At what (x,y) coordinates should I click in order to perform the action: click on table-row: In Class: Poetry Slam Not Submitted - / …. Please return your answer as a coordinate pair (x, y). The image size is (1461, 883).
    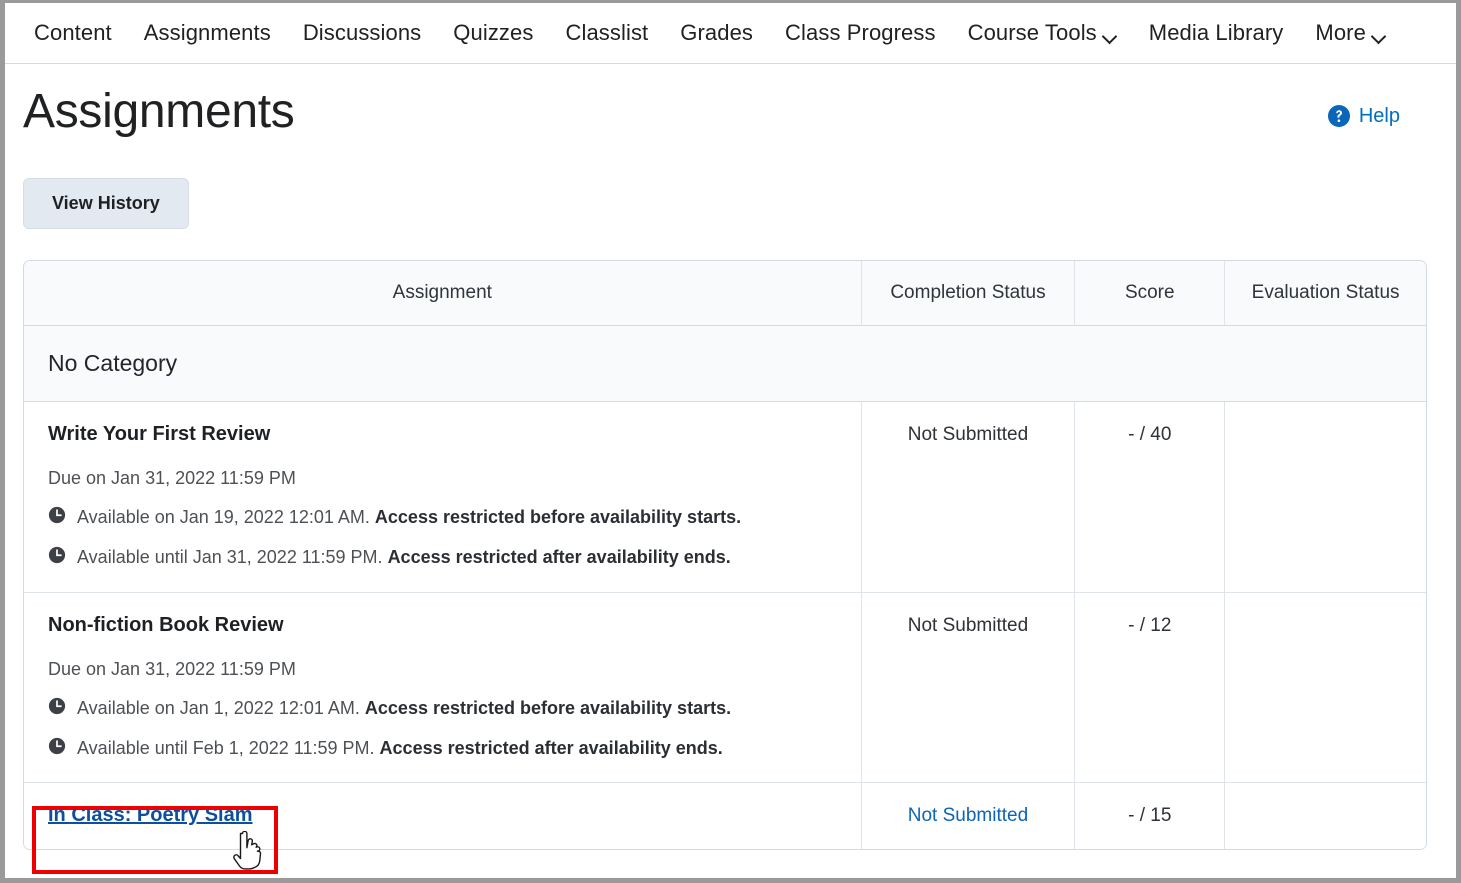
    Looking at the image, I should click on (725, 816).